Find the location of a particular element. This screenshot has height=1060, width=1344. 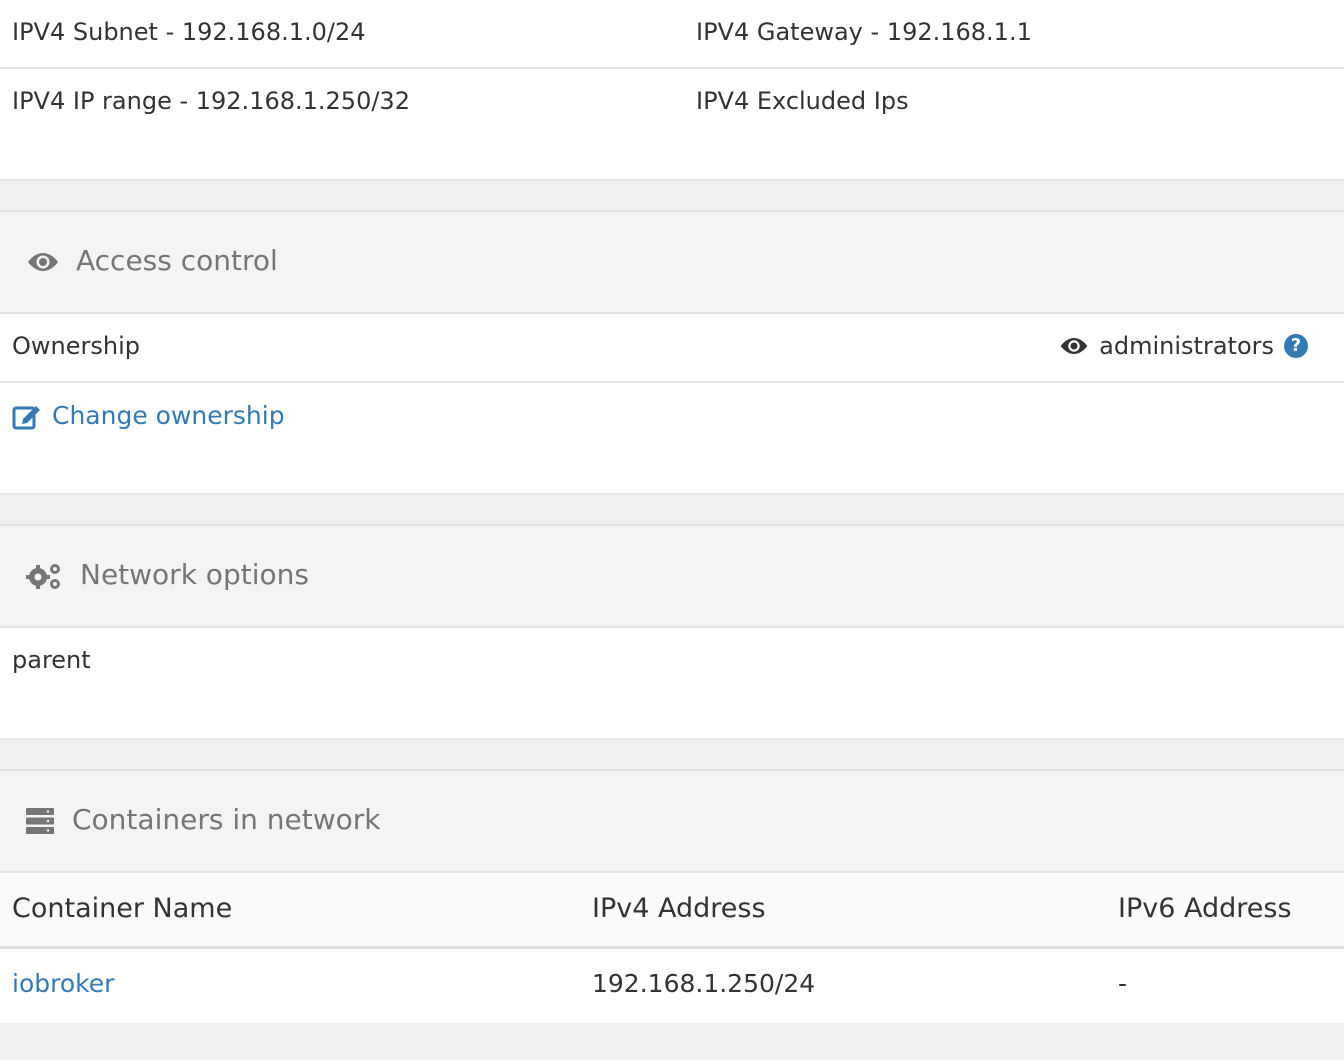

containers-table-header: Container Name IPv4 Address IPv6 Address is located at coordinates (672, 911).